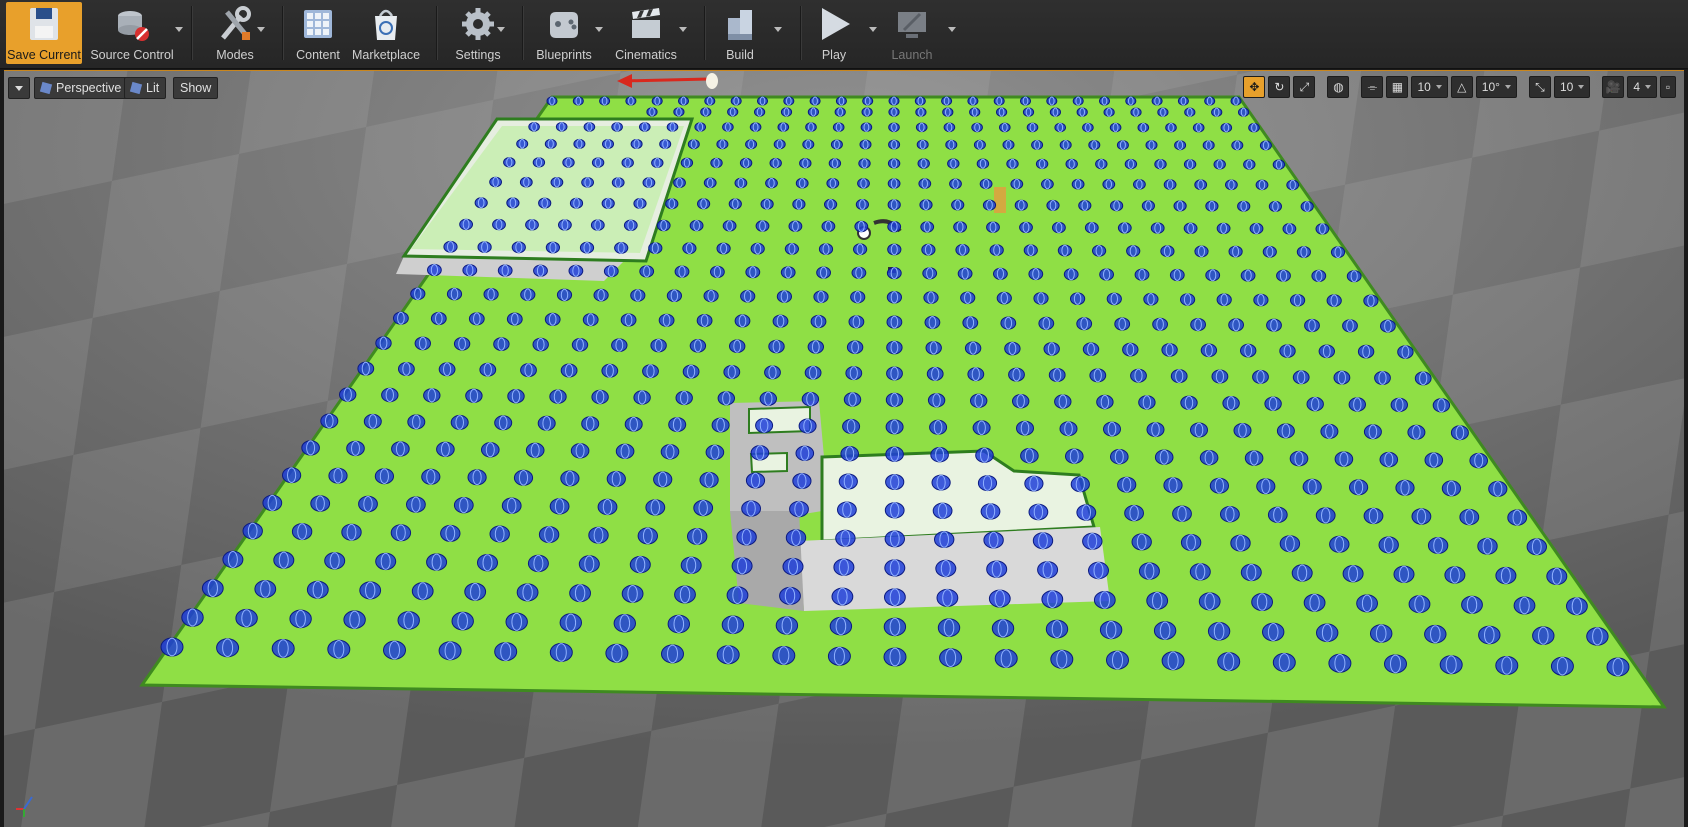  Describe the element at coordinates (179, 29) in the screenshot. I see `source-control-dropdown` at that location.